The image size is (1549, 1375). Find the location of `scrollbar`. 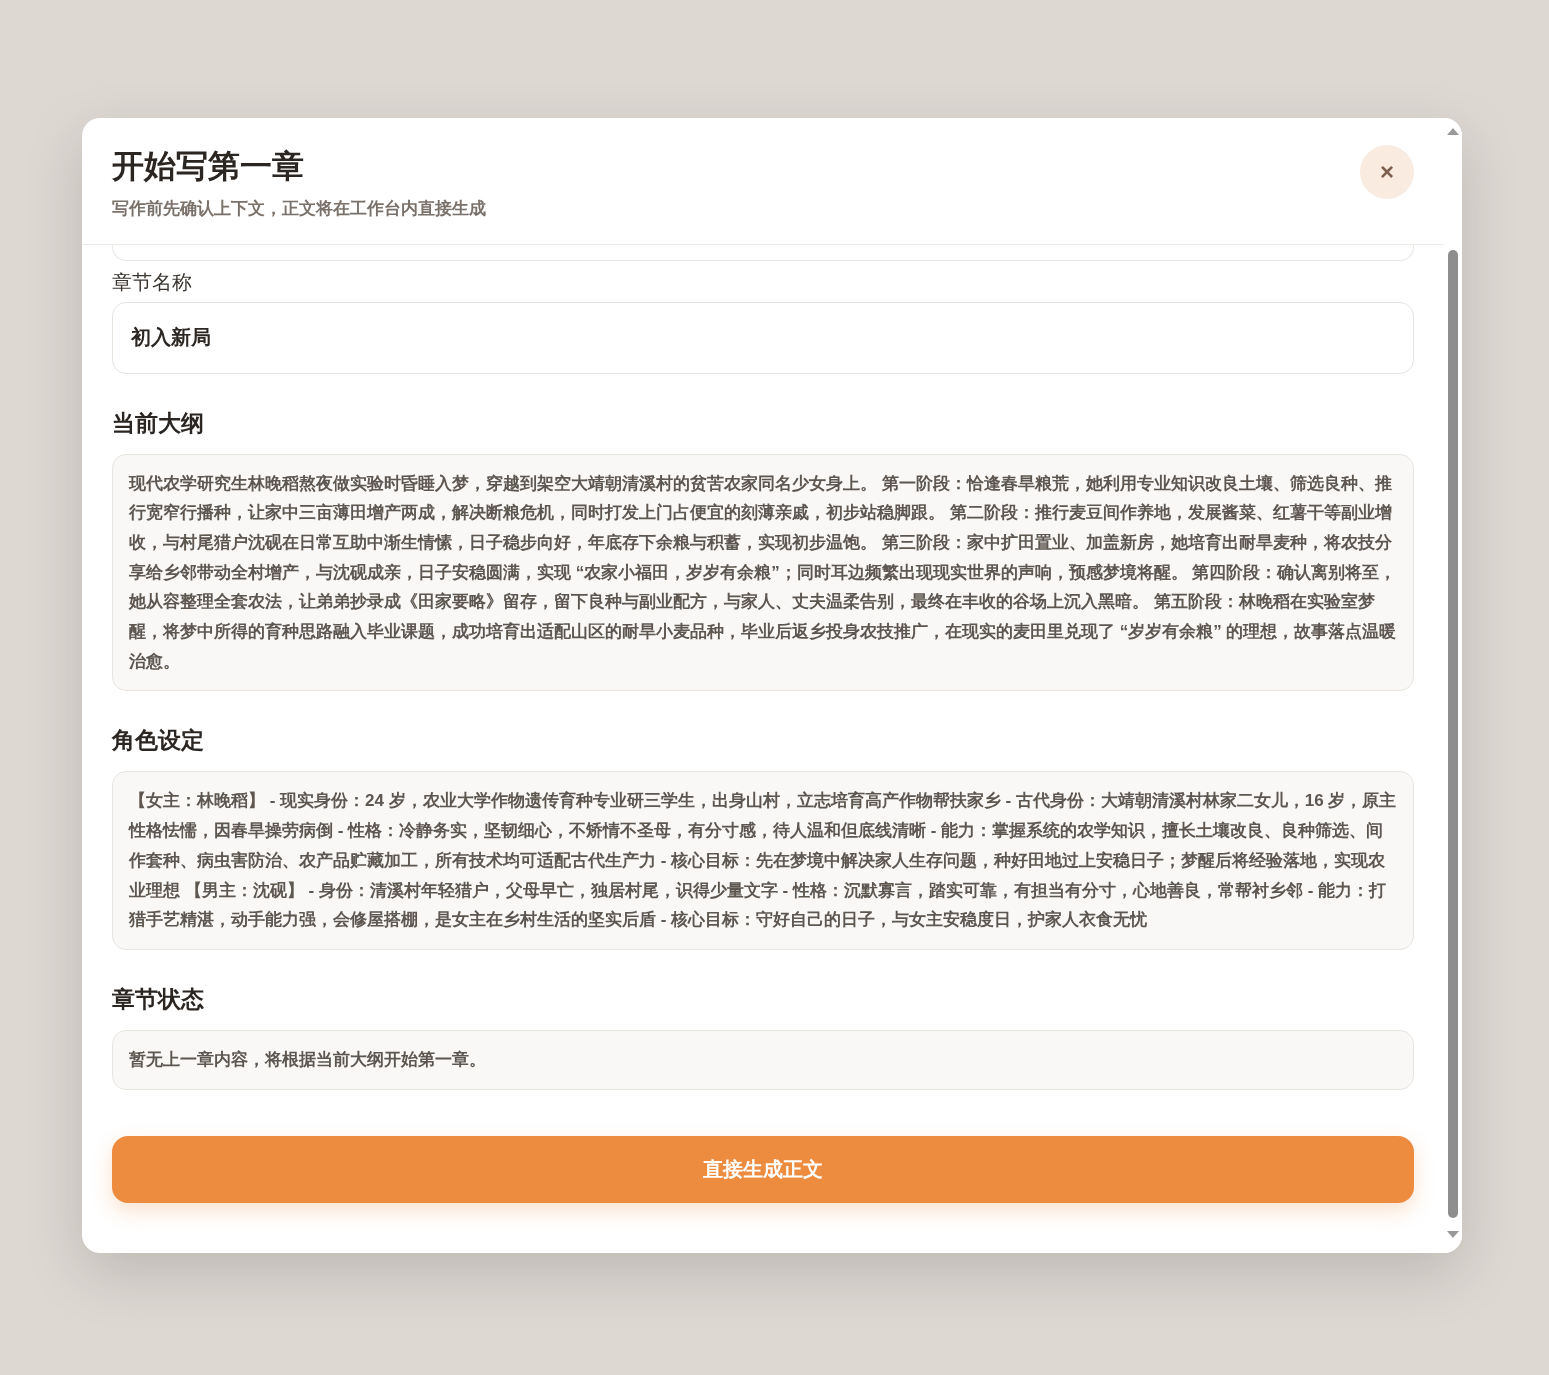

scrollbar is located at coordinates (1453, 685).